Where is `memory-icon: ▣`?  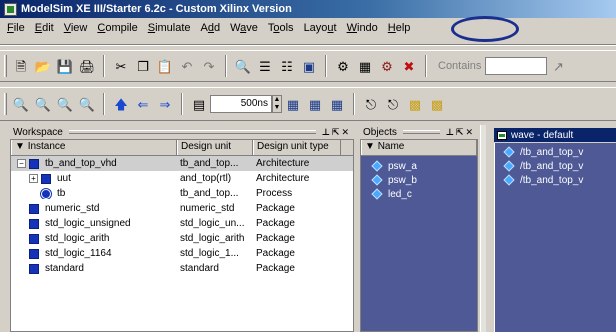
memory-icon: ▣ is located at coordinates (309, 66).